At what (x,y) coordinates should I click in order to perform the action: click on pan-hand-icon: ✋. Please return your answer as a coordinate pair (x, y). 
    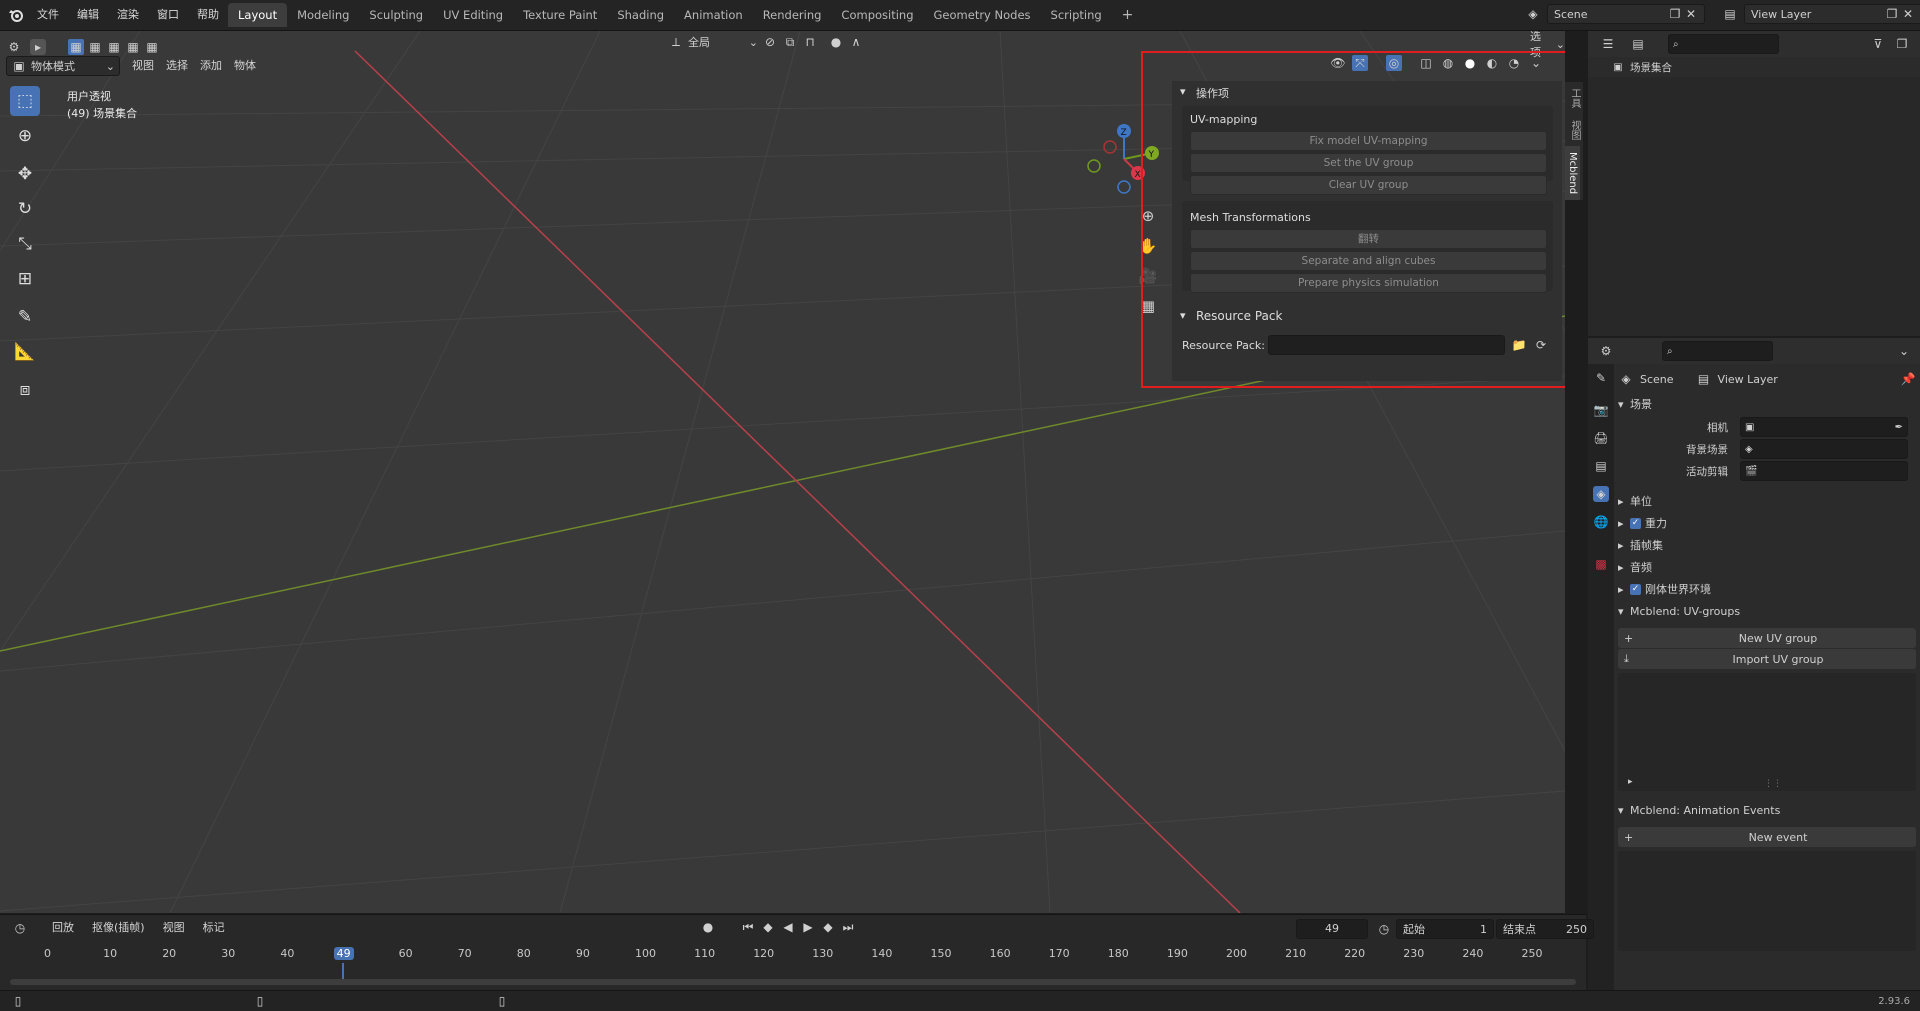
    Looking at the image, I should click on (1148, 246).